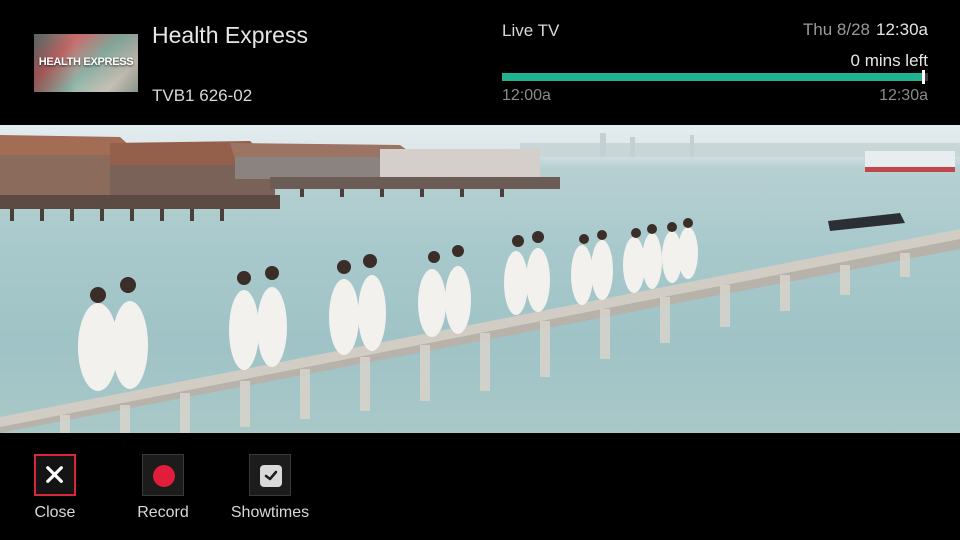 This screenshot has height=540, width=960. I want to click on program-end-time: 12:30a, so click(903, 95).